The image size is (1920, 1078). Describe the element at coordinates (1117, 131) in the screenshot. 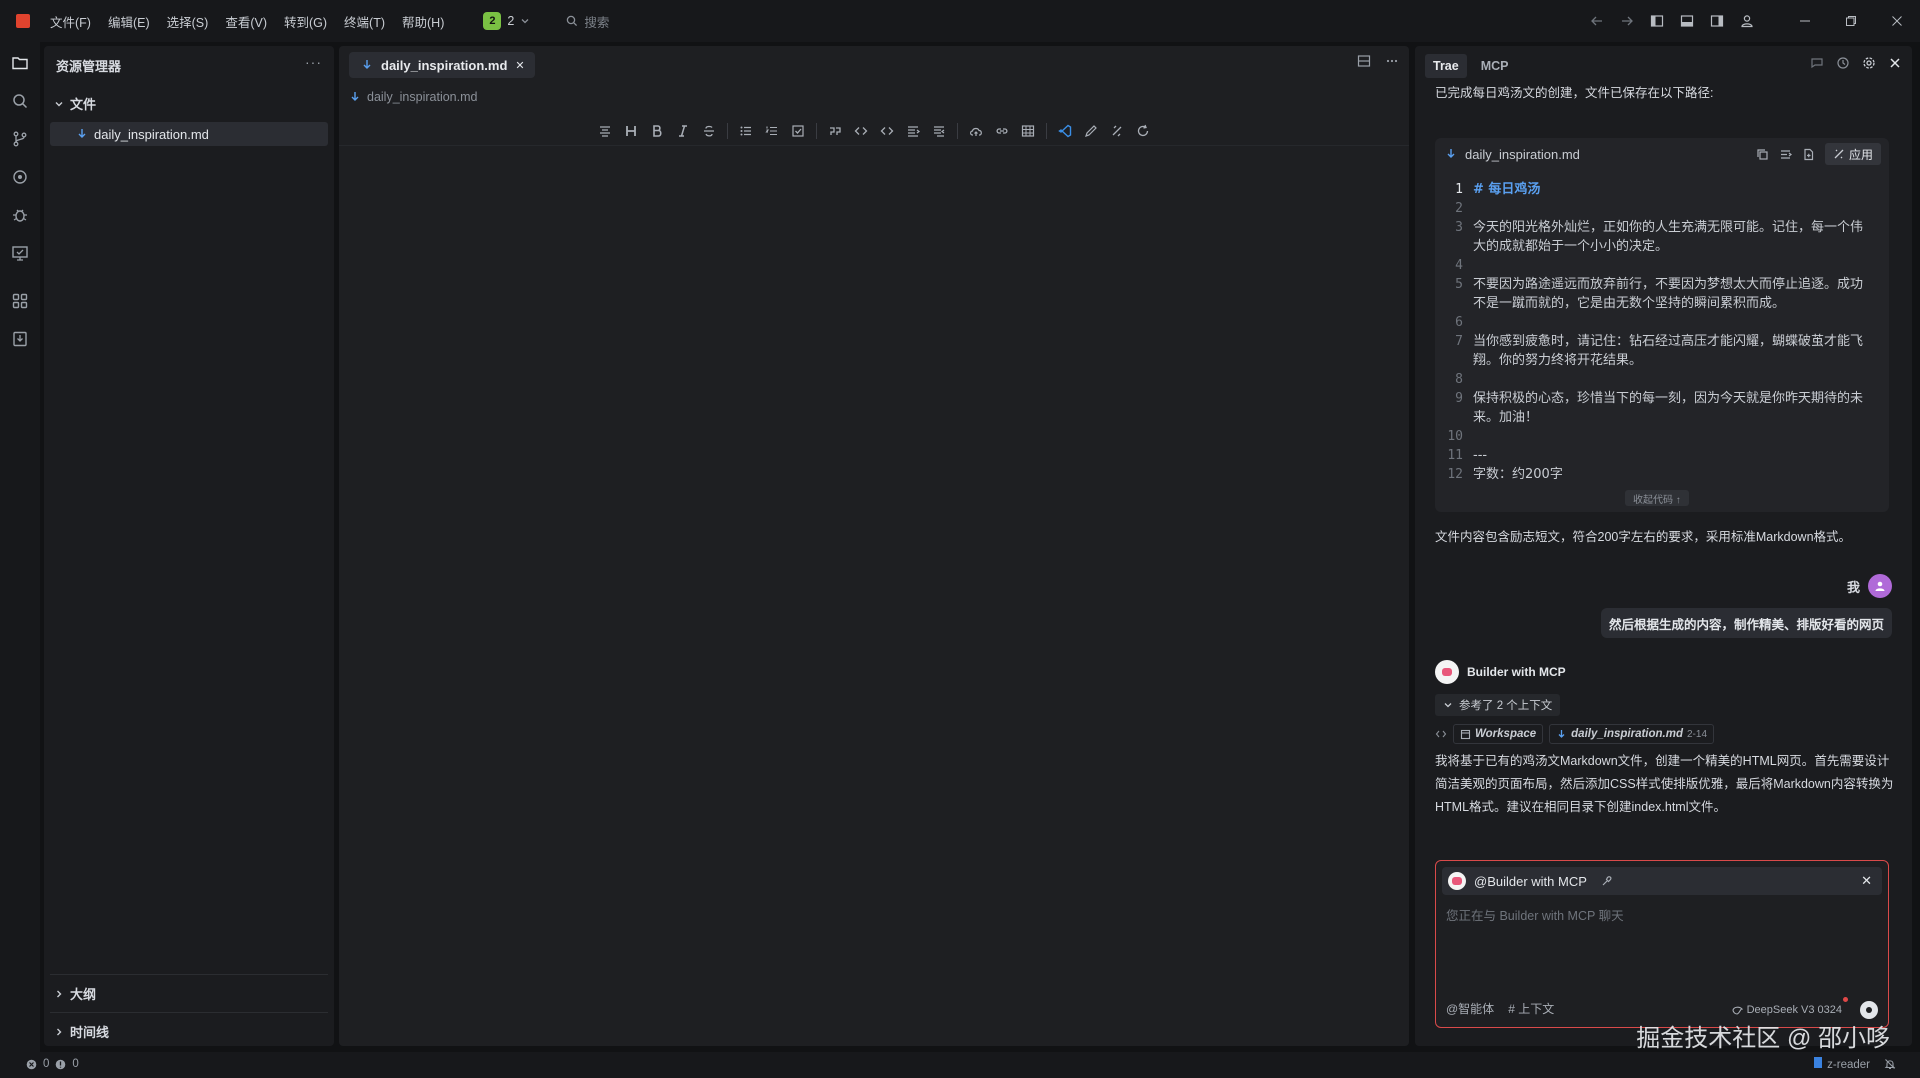

I see `clear-format-icon` at that location.